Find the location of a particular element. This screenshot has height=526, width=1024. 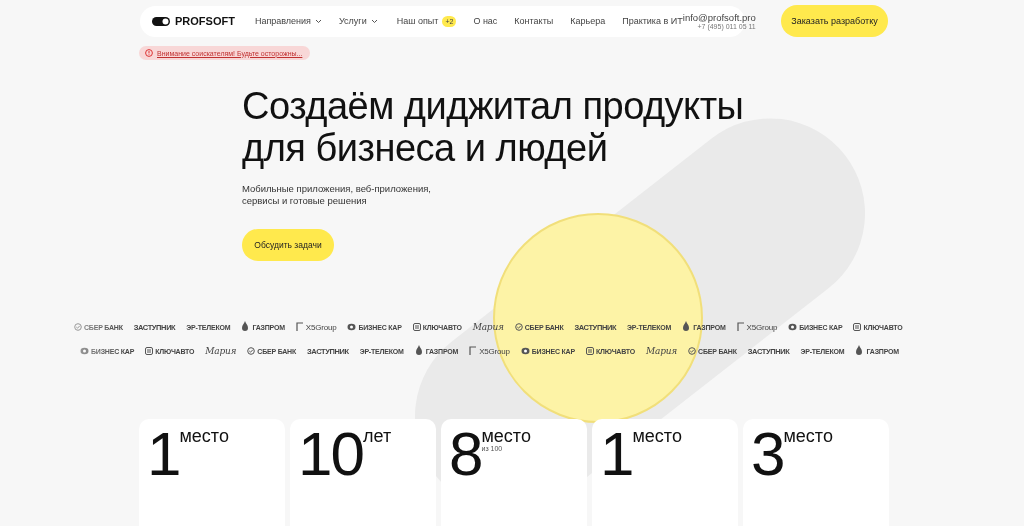

logo-text: PROFSOFT is located at coordinates (205, 21).